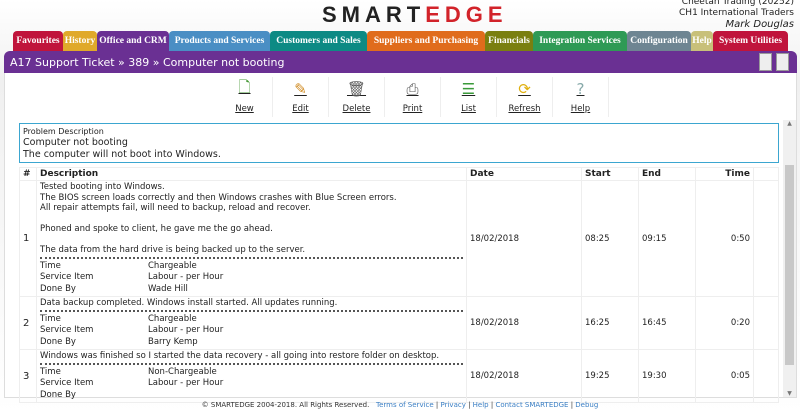  I want to click on smartedge-logo: SMARTEDGE, so click(415, 15).